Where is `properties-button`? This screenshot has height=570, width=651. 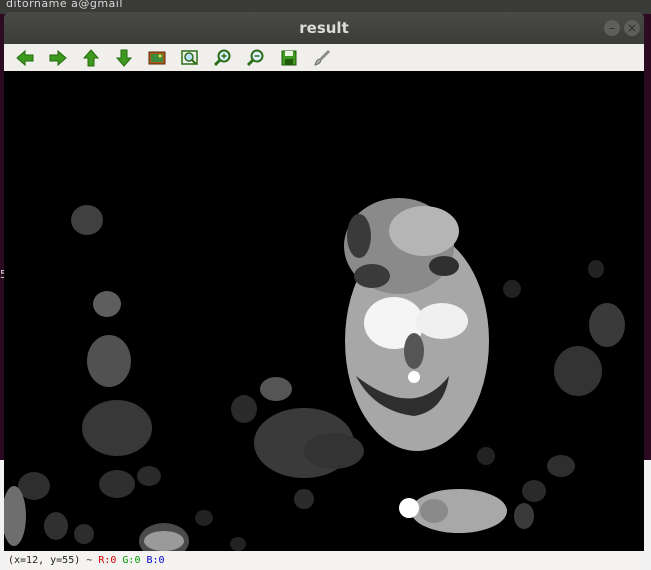 properties-button is located at coordinates (322, 58).